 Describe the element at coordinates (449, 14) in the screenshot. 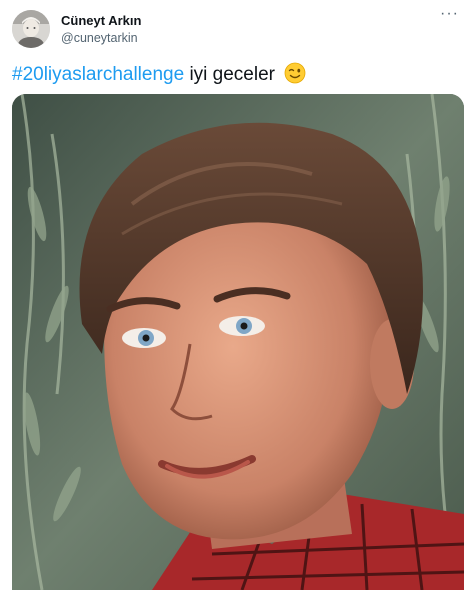

I see `more-options-icon: ···` at that location.